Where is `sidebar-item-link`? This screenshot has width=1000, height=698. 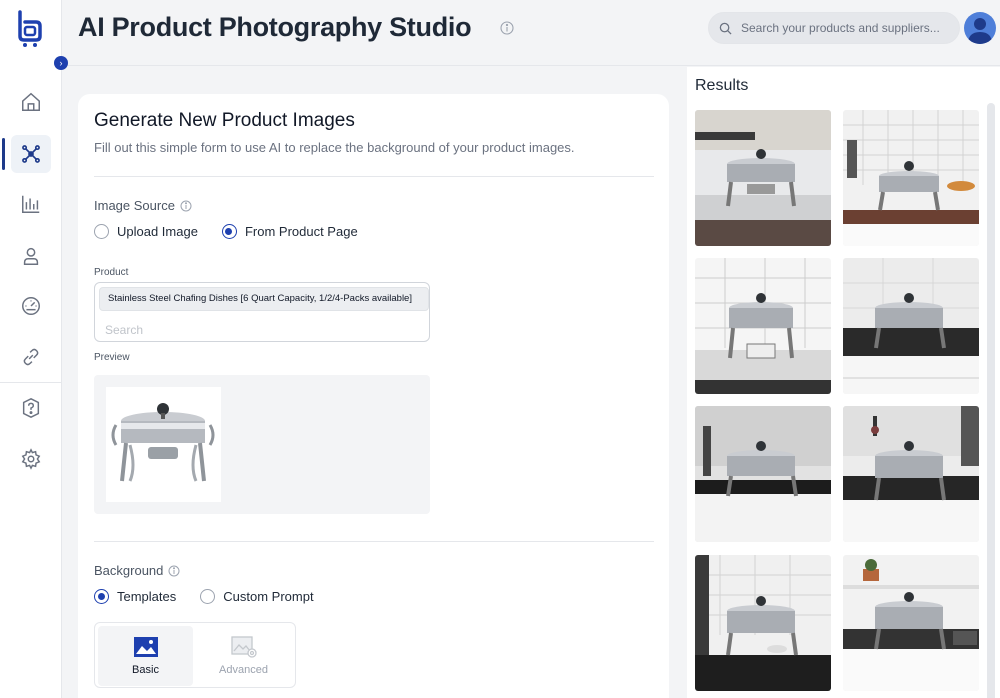
sidebar-item-link is located at coordinates (31, 357).